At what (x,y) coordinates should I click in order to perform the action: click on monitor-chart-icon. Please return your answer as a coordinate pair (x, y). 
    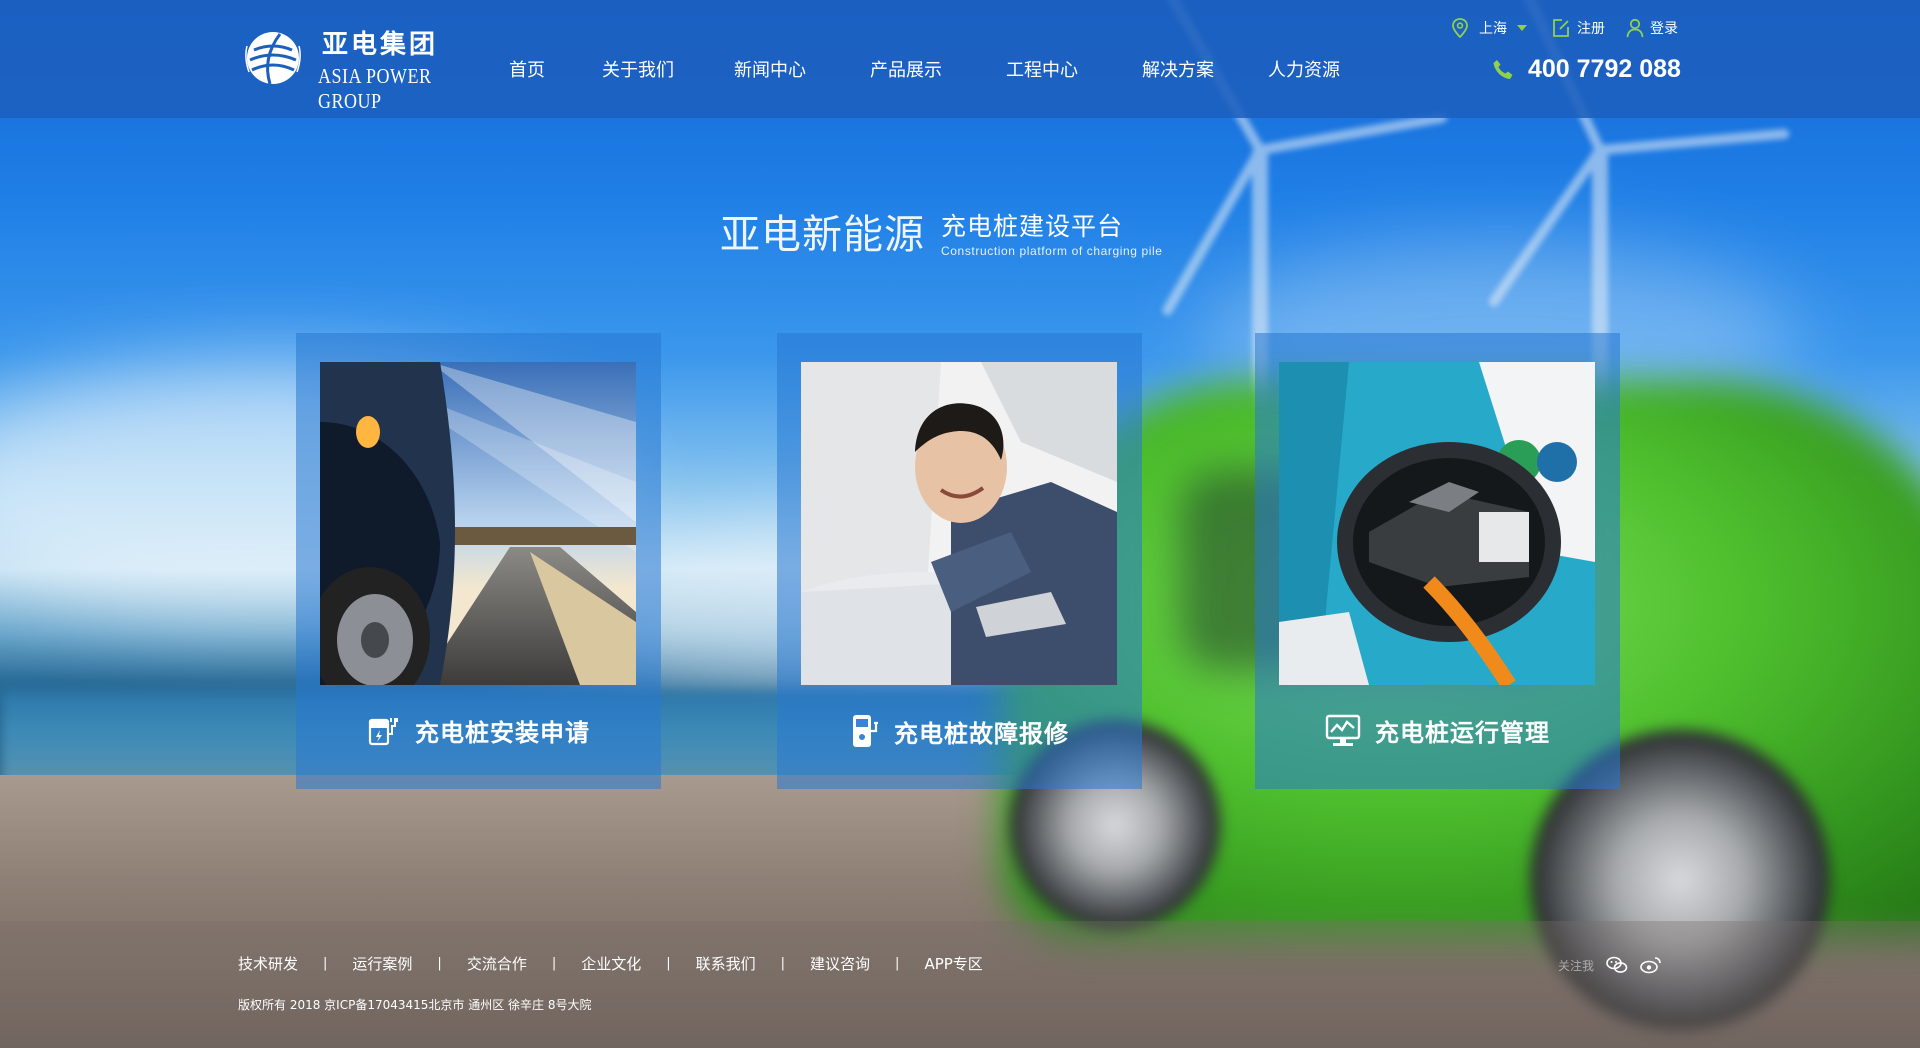
    Looking at the image, I should click on (1343, 730).